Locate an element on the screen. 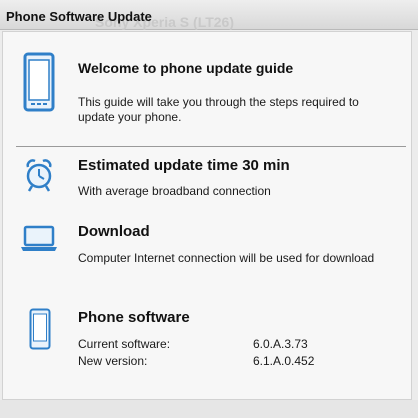 The image size is (418, 418). alarm-clock-icon is located at coordinates (39, 178).